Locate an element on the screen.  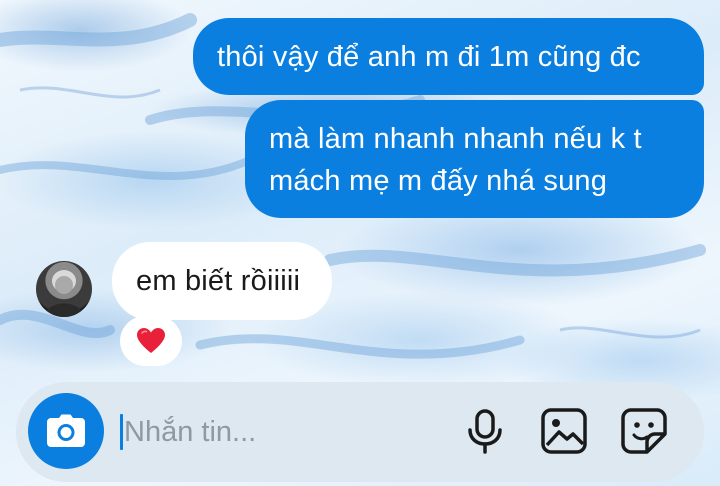
image-icon is located at coordinates (564, 431).